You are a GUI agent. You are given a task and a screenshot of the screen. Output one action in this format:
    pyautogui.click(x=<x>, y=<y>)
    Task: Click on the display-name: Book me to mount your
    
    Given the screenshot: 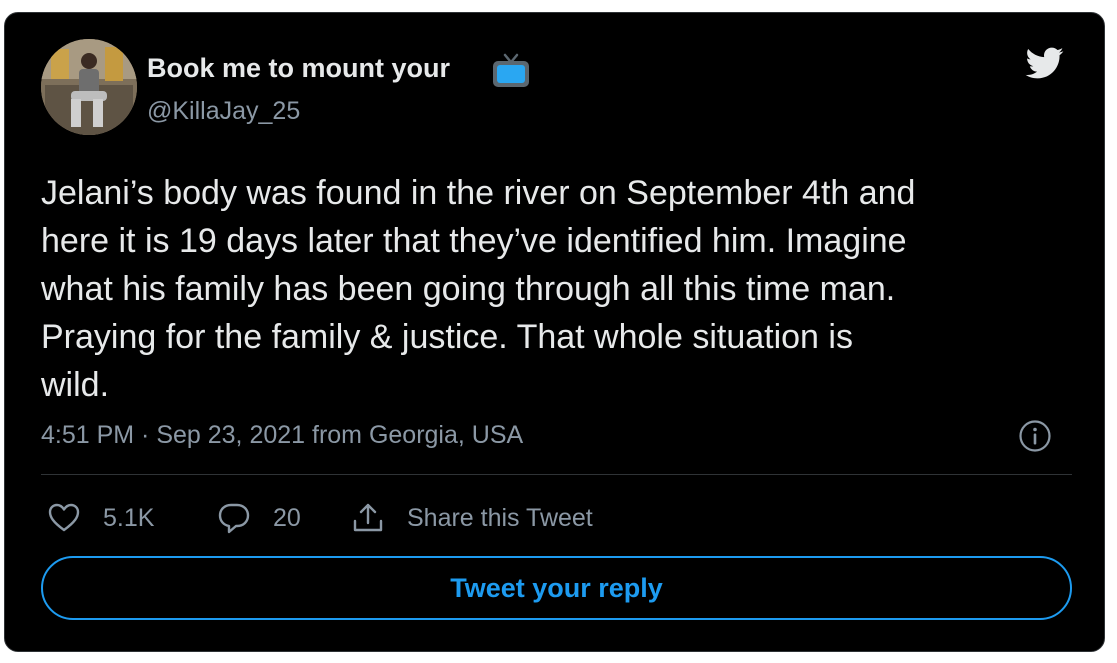 What is the action you would take?
    pyautogui.click(x=298, y=68)
    